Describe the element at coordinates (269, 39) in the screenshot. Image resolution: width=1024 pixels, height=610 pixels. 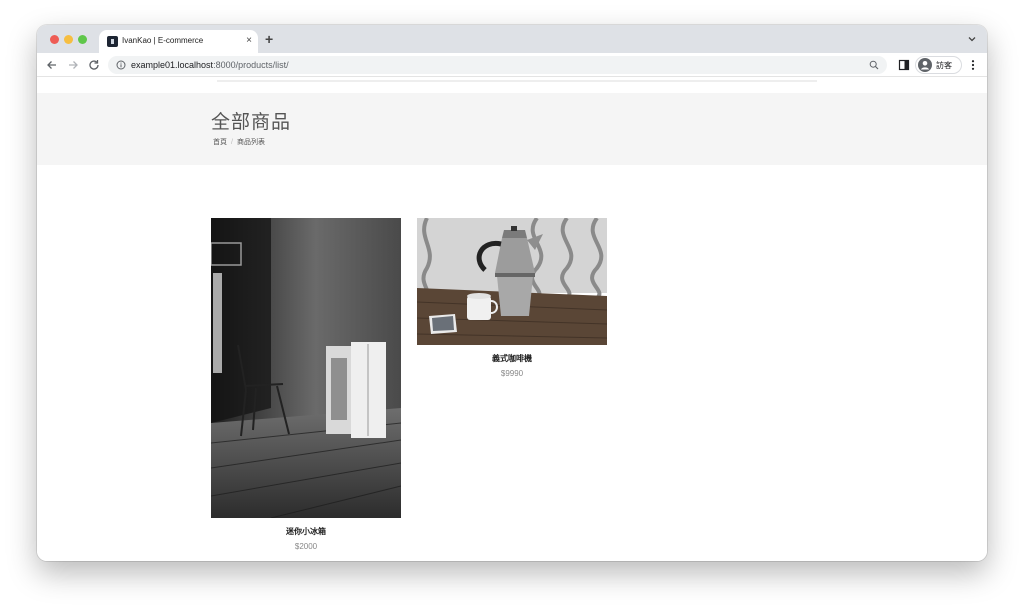
I see `new-tab-button: +` at that location.